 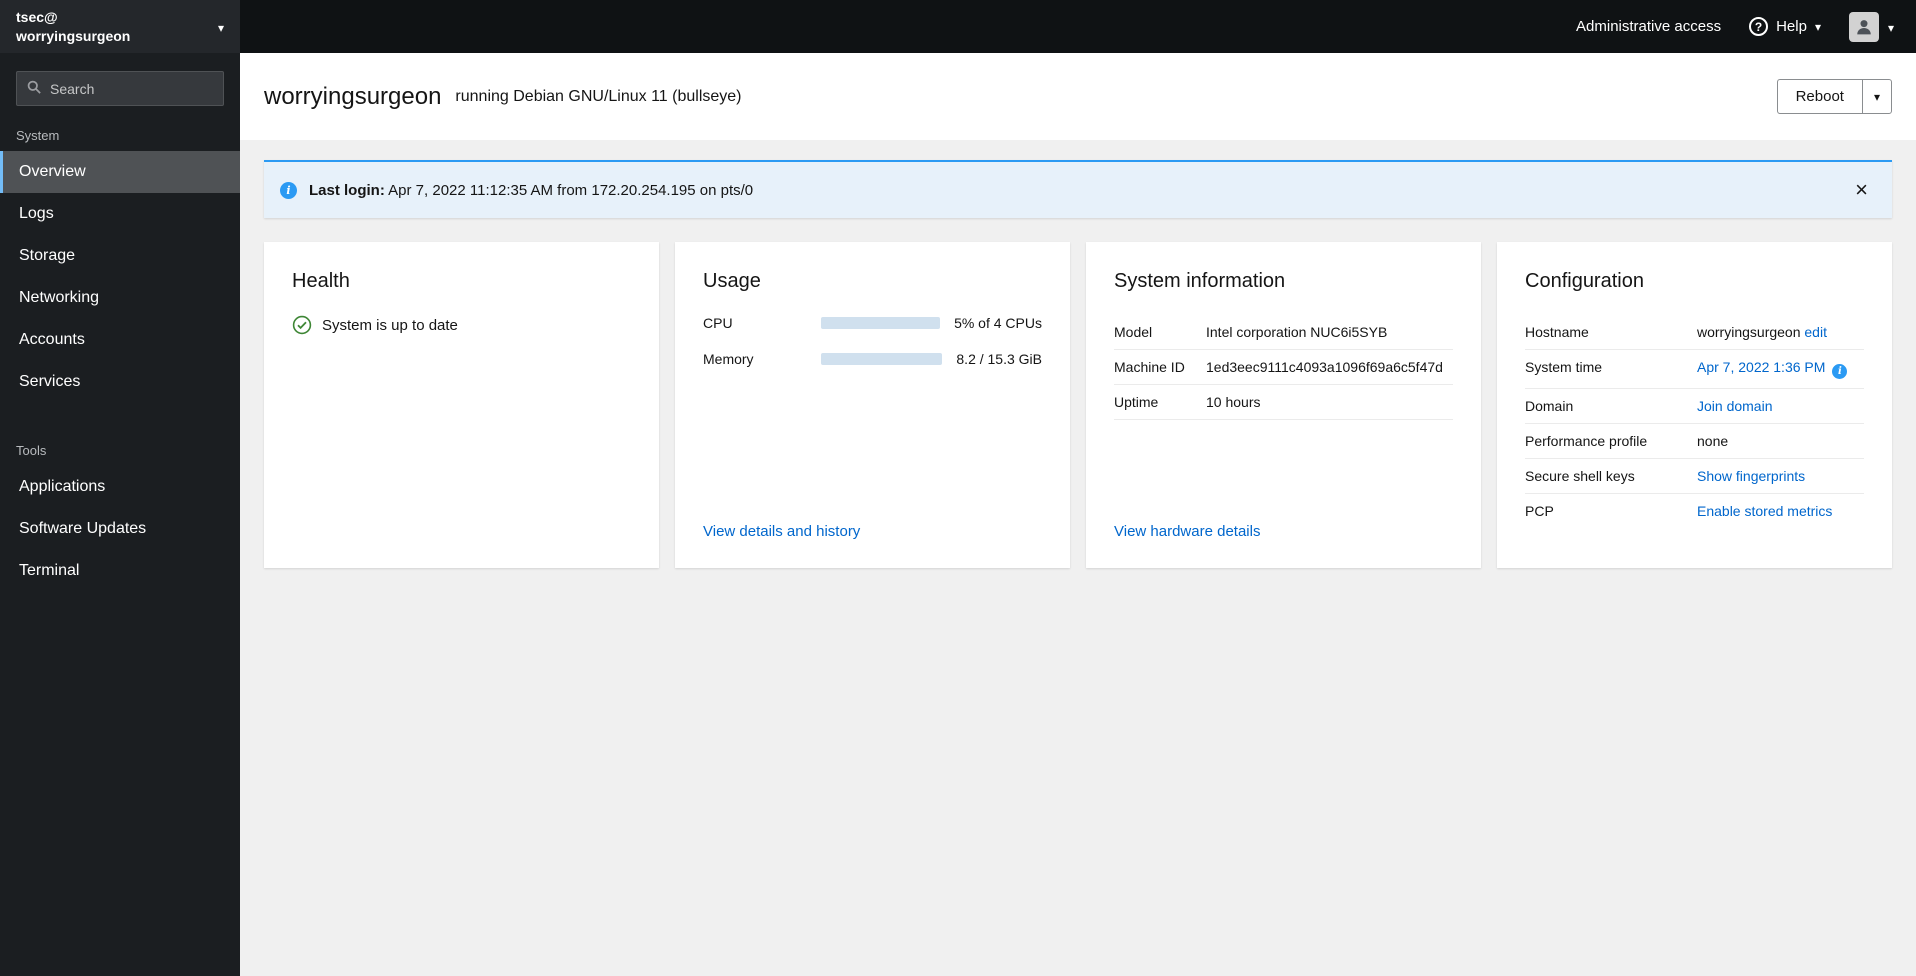 What do you see at coordinates (390, 325) in the screenshot?
I see `health-status-text: System is up to date` at bounding box center [390, 325].